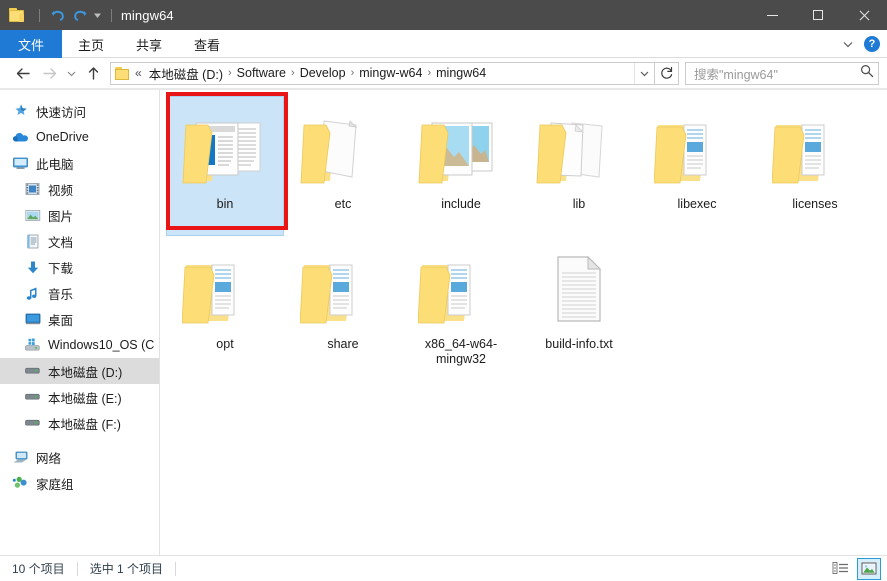  I want to click on folder-image-icon, so click(461, 148).